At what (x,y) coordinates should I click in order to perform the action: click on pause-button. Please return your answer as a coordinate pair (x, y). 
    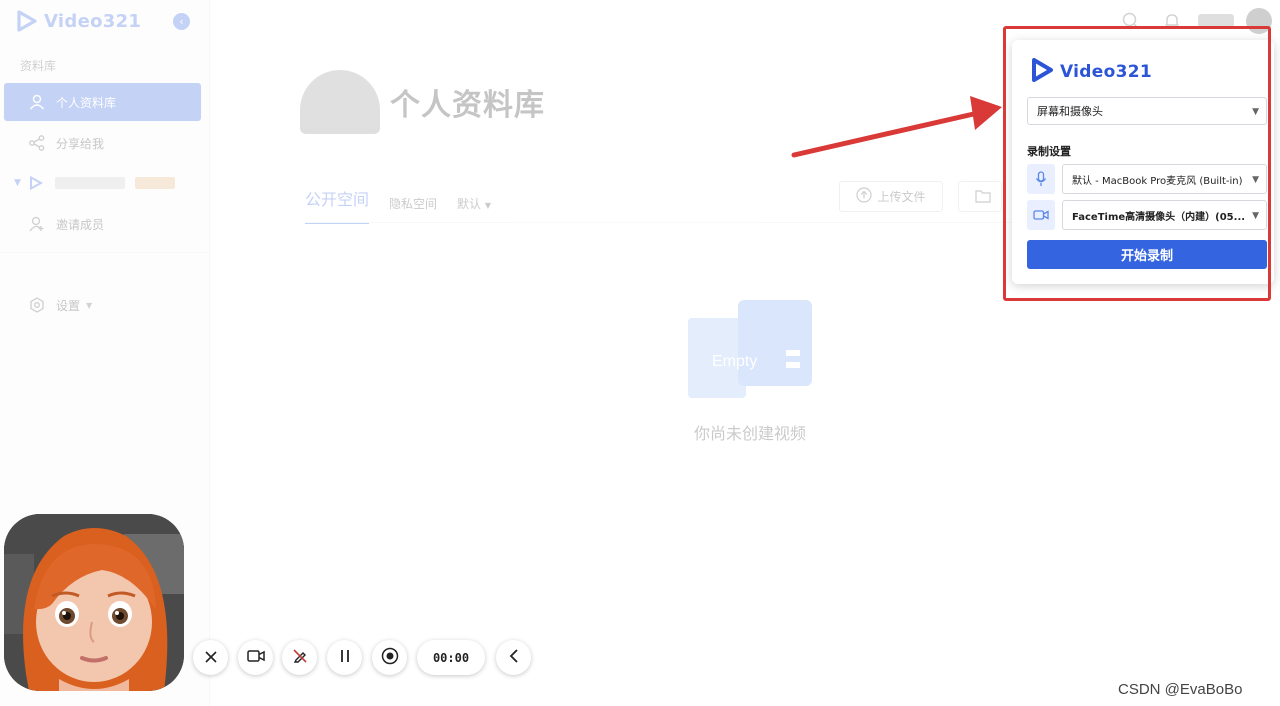
    Looking at the image, I should click on (344, 657).